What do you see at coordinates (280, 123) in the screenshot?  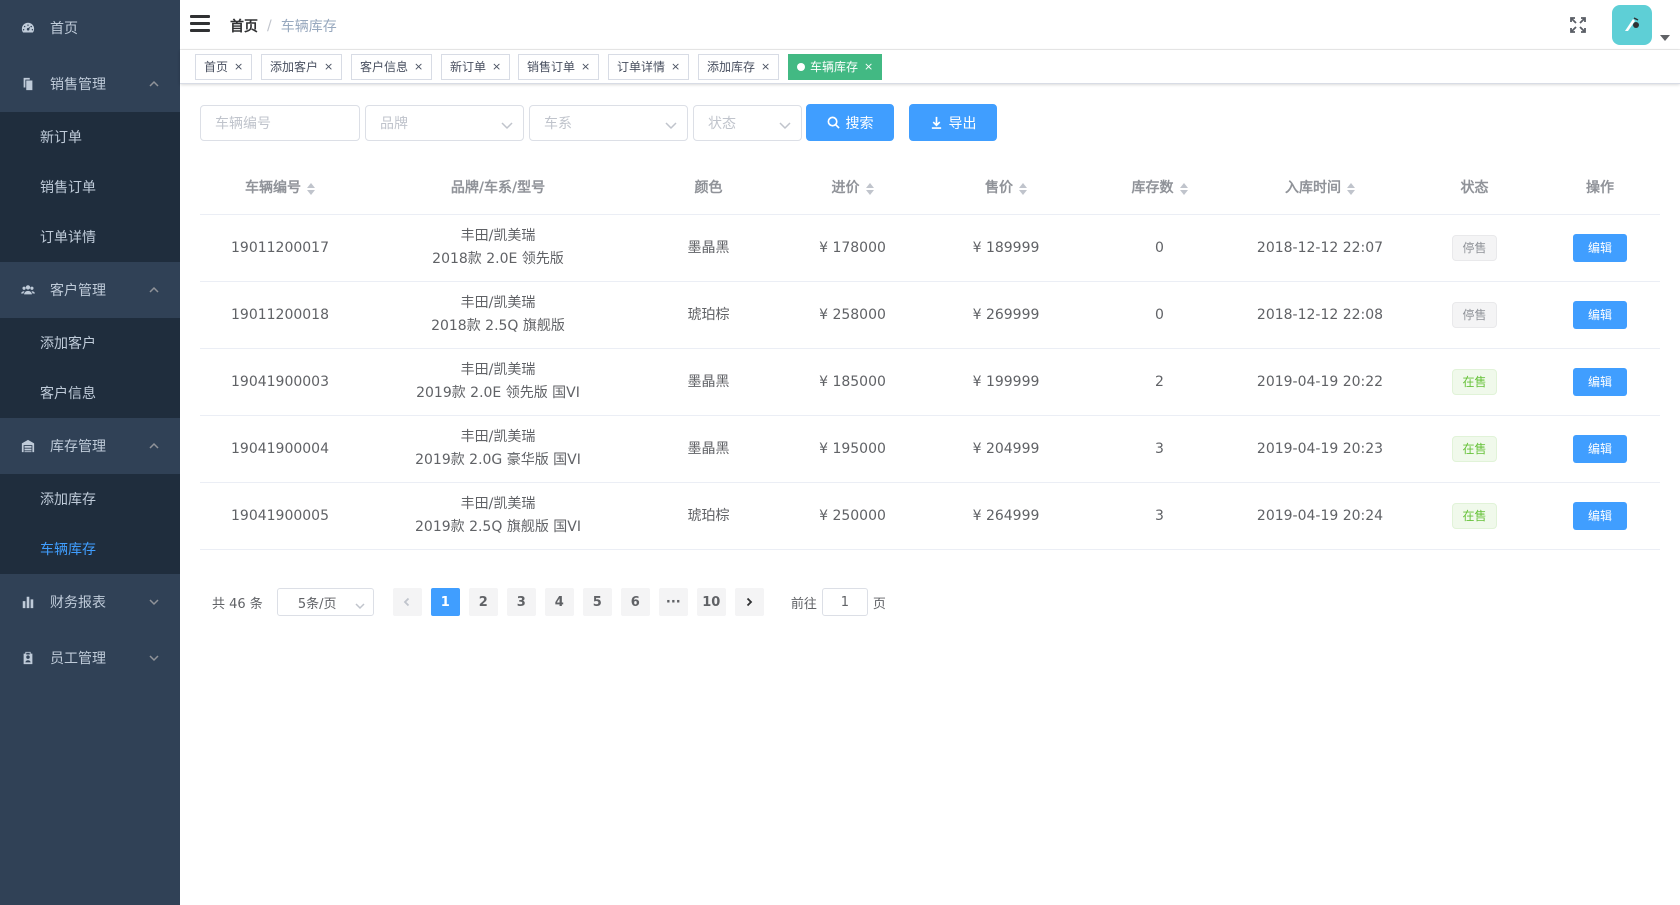 I see `vehicle-no-input: 车辆编号` at bounding box center [280, 123].